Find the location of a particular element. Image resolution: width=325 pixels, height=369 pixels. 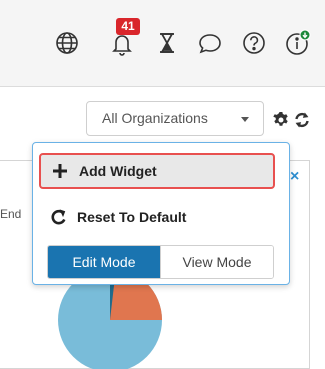

notification-badge: 41 is located at coordinates (128, 26).